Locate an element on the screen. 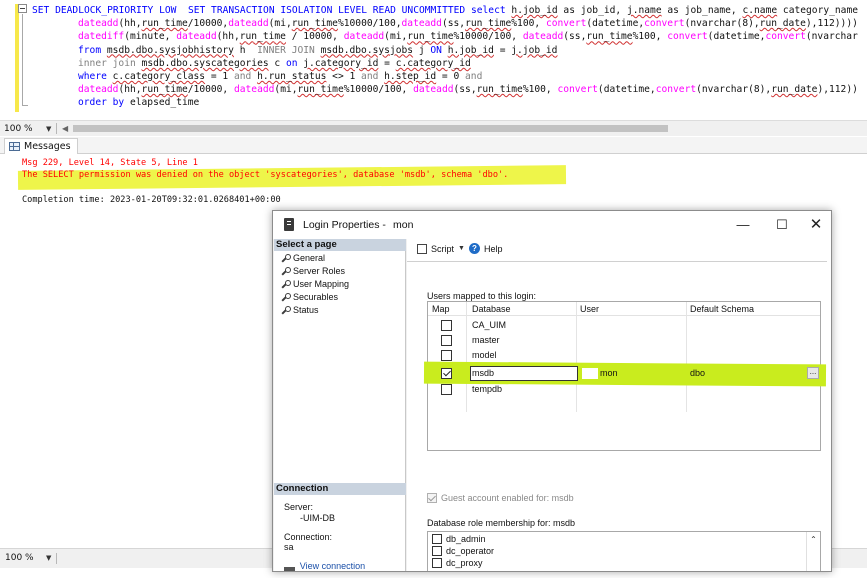  table-row: model is located at coordinates (624, 355).